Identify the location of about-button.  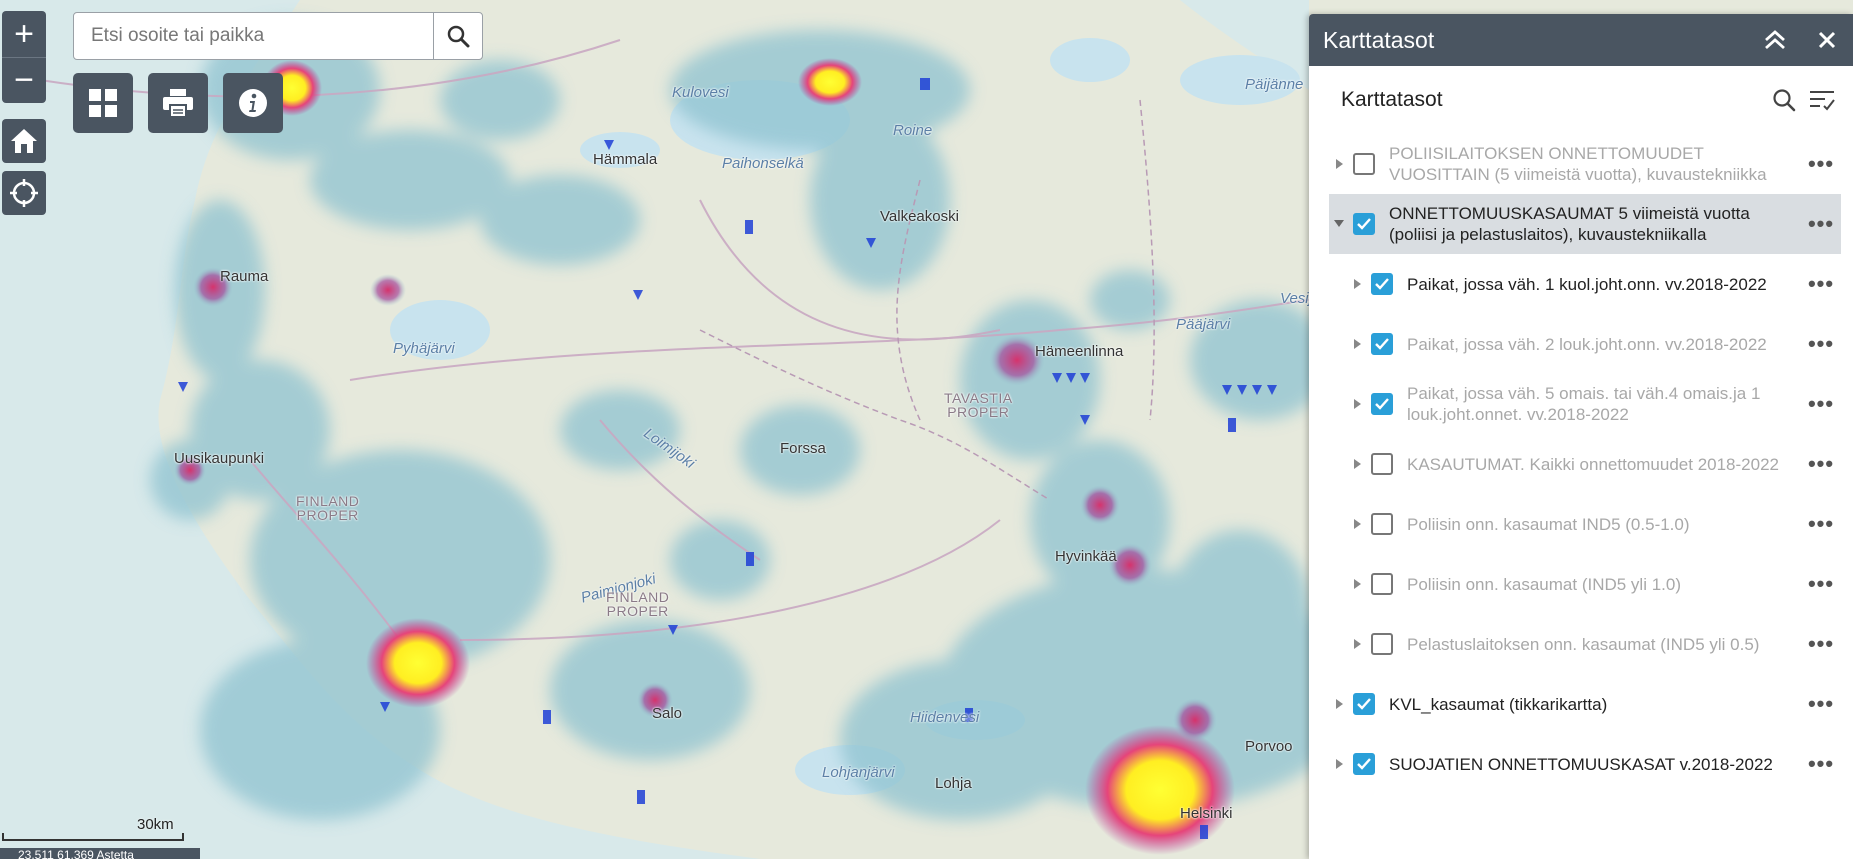
(253, 103).